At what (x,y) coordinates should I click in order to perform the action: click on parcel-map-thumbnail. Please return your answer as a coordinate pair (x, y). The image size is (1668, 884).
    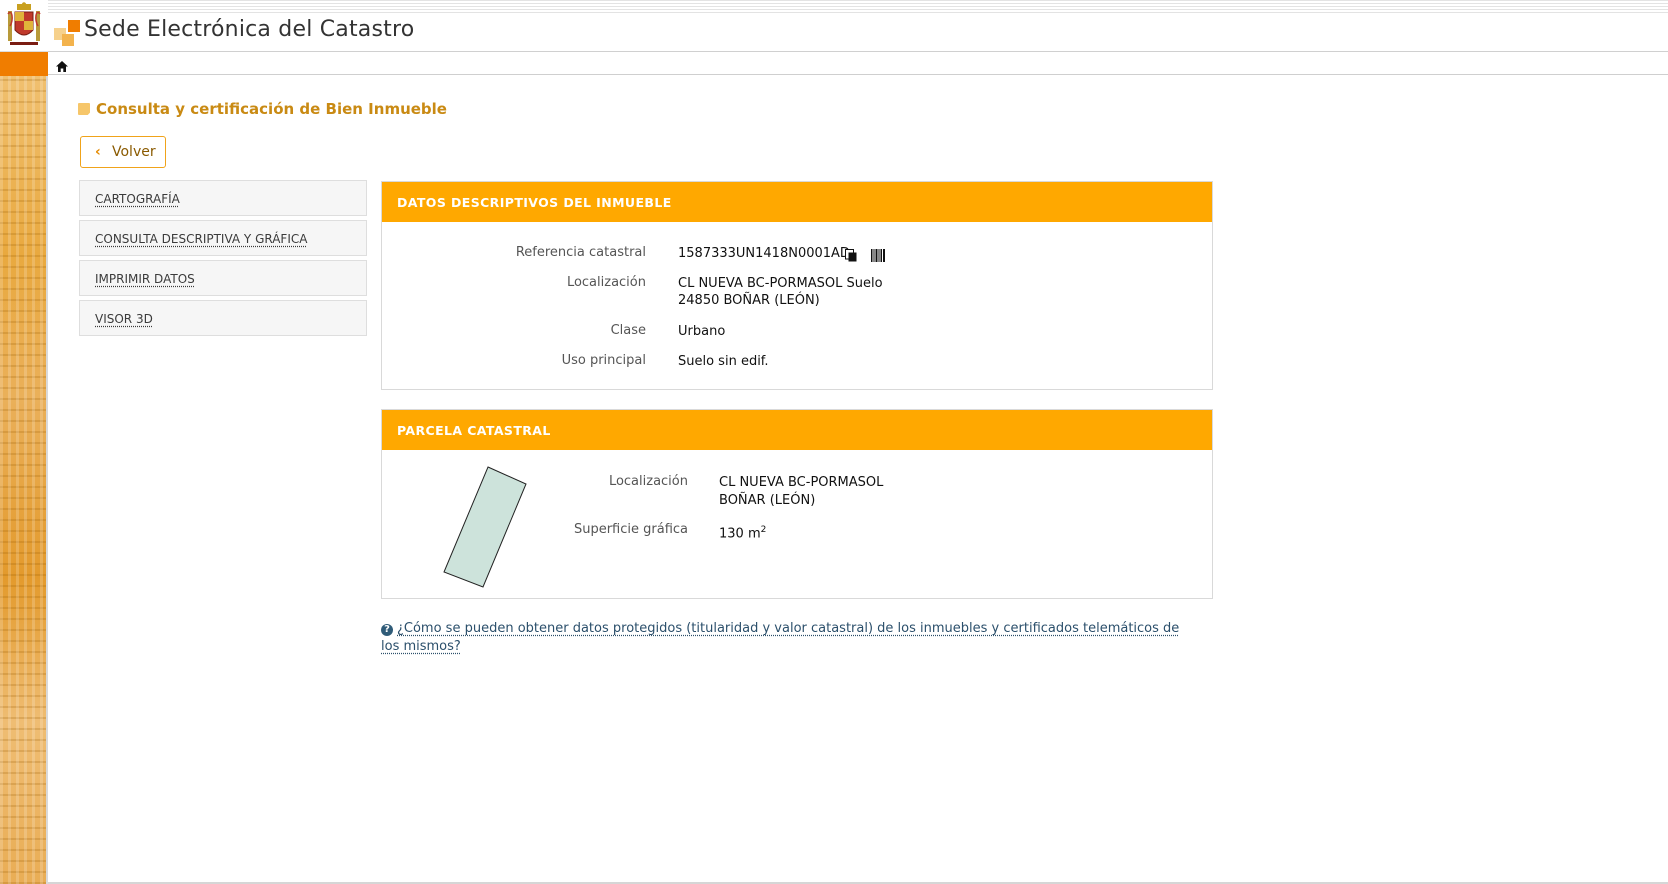
    Looking at the image, I should click on (485, 530).